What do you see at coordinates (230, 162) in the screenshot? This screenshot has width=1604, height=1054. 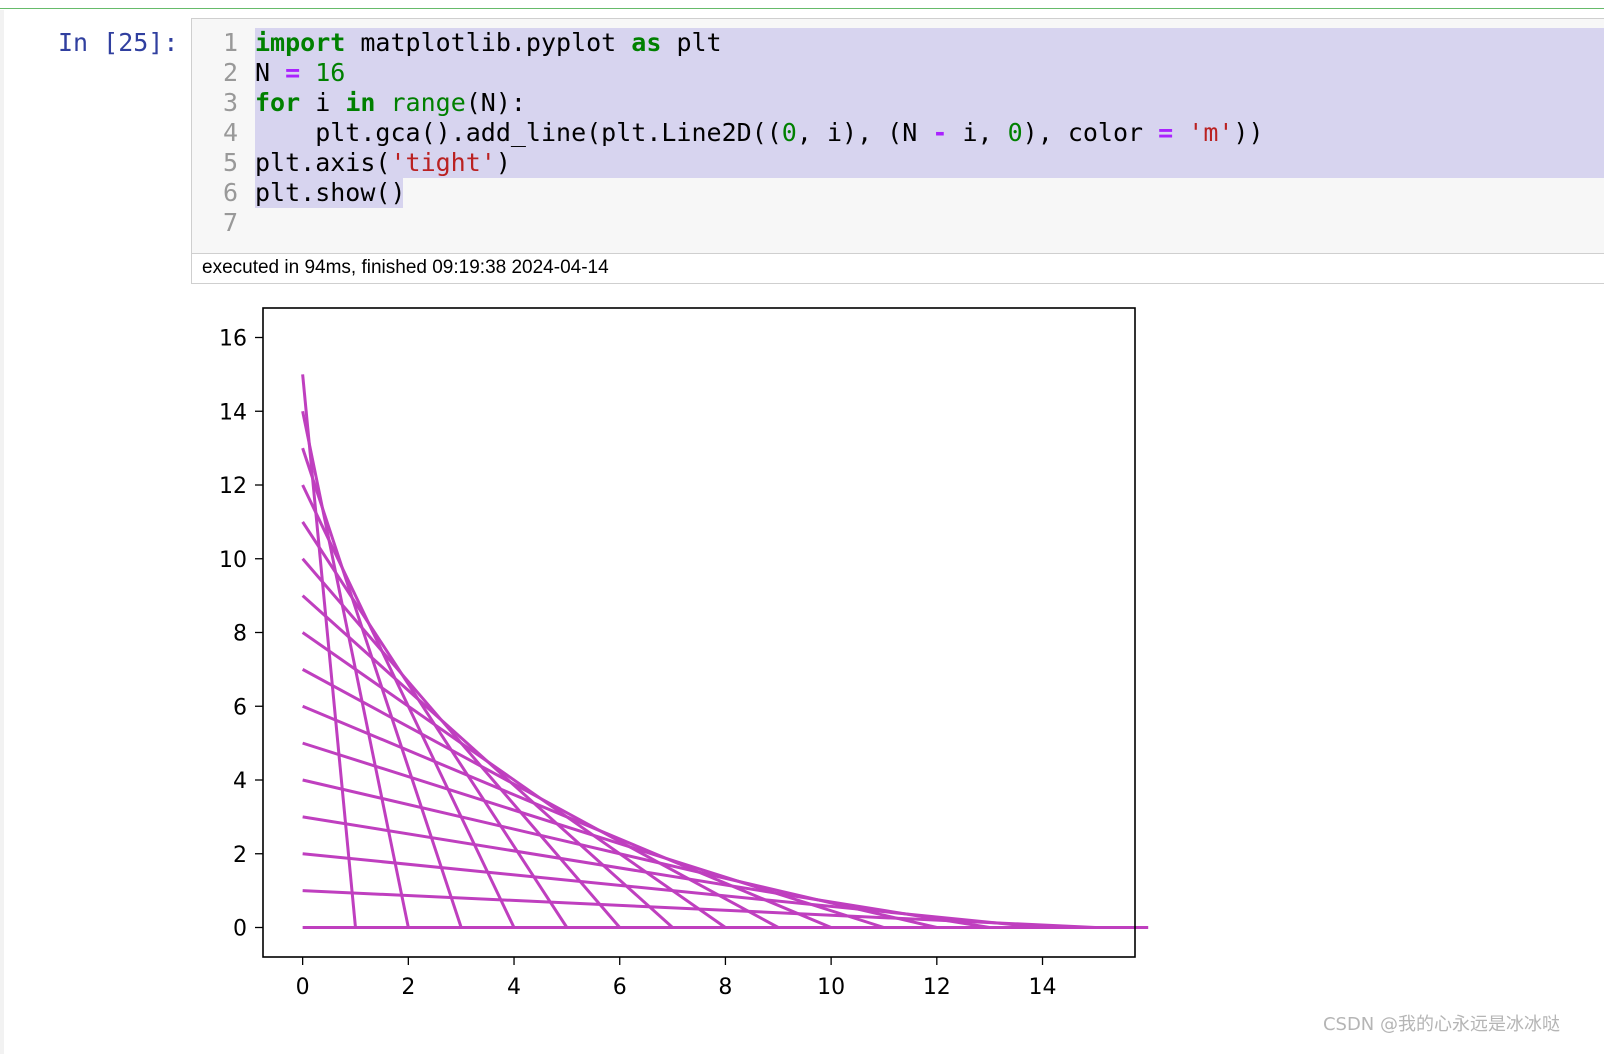 I see `line-number: 5` at bounding box center [230, 162].